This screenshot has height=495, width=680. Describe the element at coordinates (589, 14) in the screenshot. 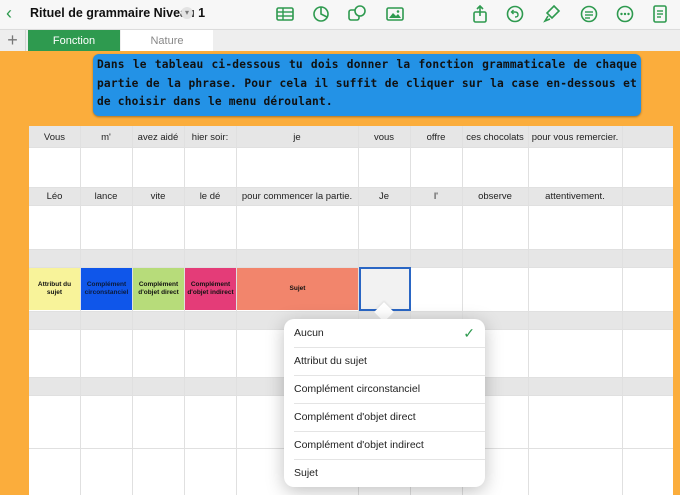

I see `list-icon` at that location.